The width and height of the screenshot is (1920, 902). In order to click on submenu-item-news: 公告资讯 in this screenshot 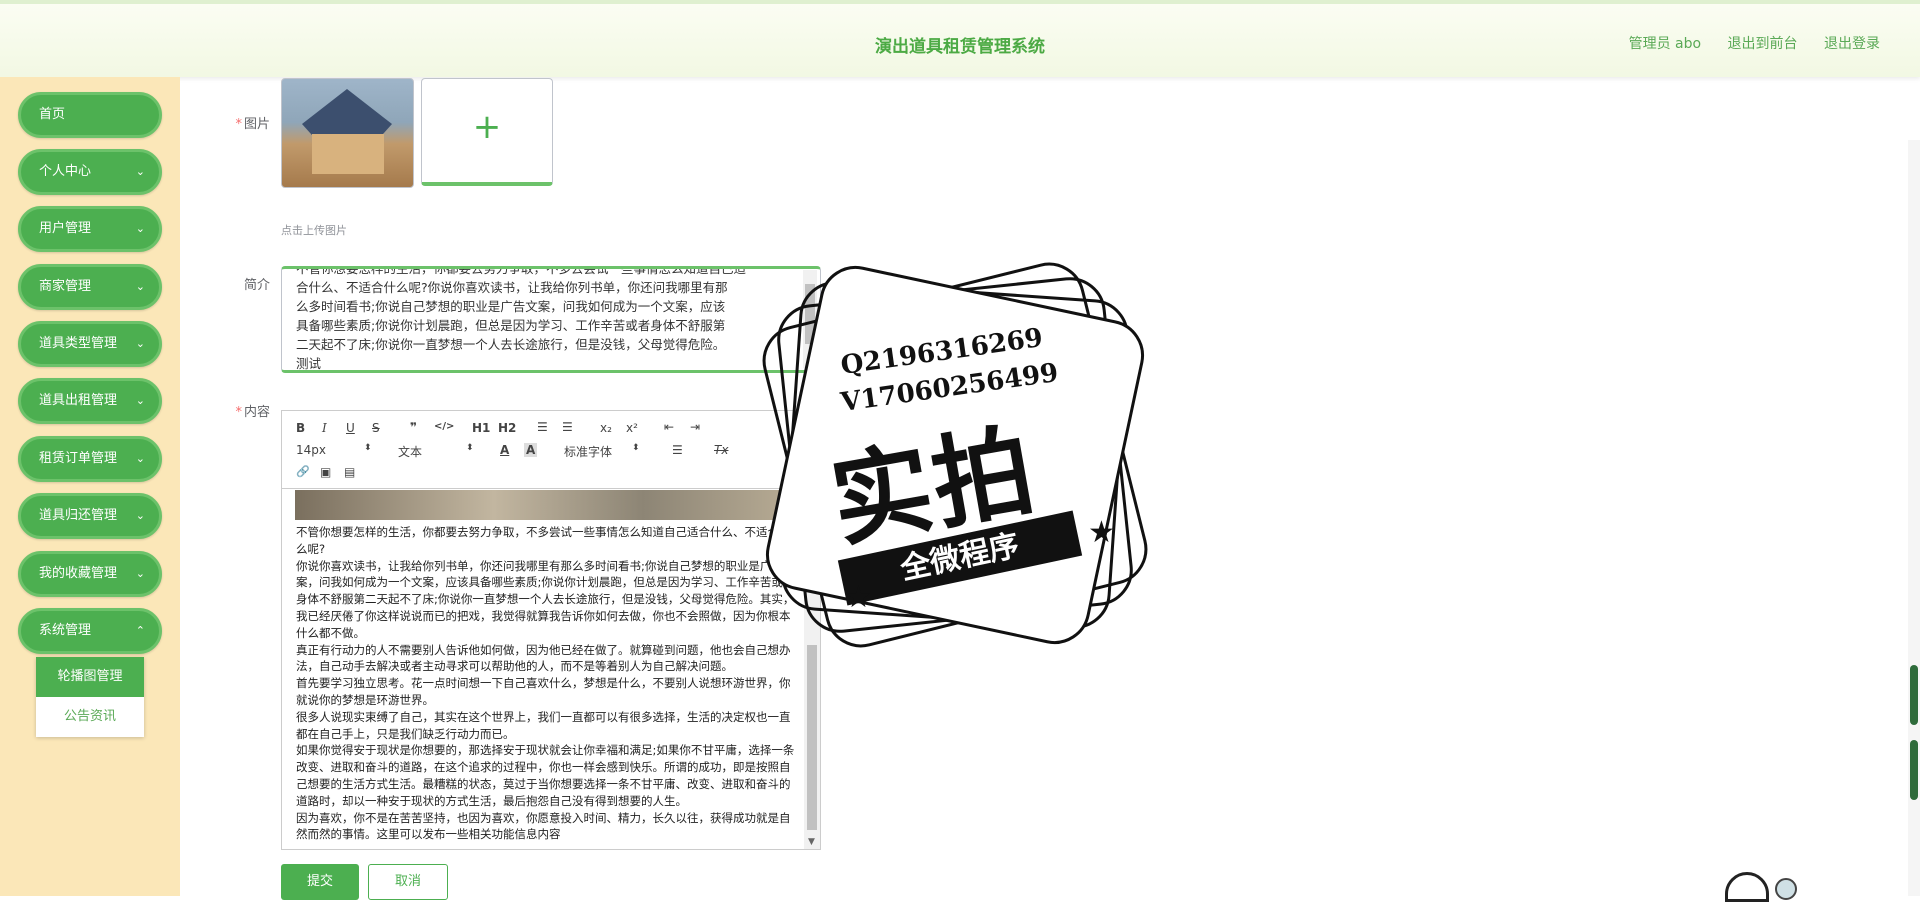, I will do `click(90, 717)`.